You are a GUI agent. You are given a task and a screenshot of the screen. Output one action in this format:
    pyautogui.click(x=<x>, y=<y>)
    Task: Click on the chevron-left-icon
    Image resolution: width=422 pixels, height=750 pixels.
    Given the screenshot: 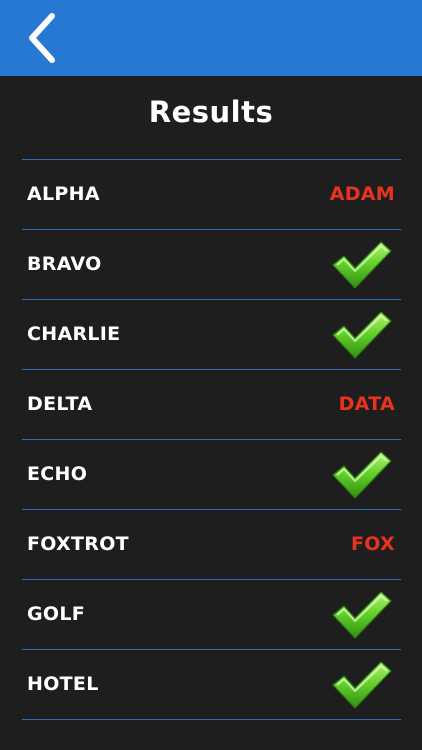 What is the action you would take?
    pyautogui.click(x=42, y=38)
    